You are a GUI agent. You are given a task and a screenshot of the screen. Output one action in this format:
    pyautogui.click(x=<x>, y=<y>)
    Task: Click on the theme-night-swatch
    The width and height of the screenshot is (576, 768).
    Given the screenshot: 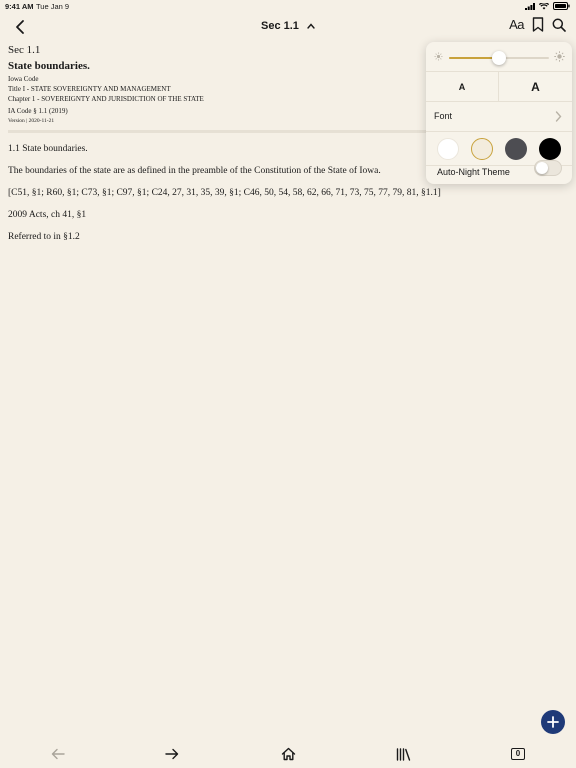 What is the action you would take?
    pyautogui.click(x=550, y=149)
    